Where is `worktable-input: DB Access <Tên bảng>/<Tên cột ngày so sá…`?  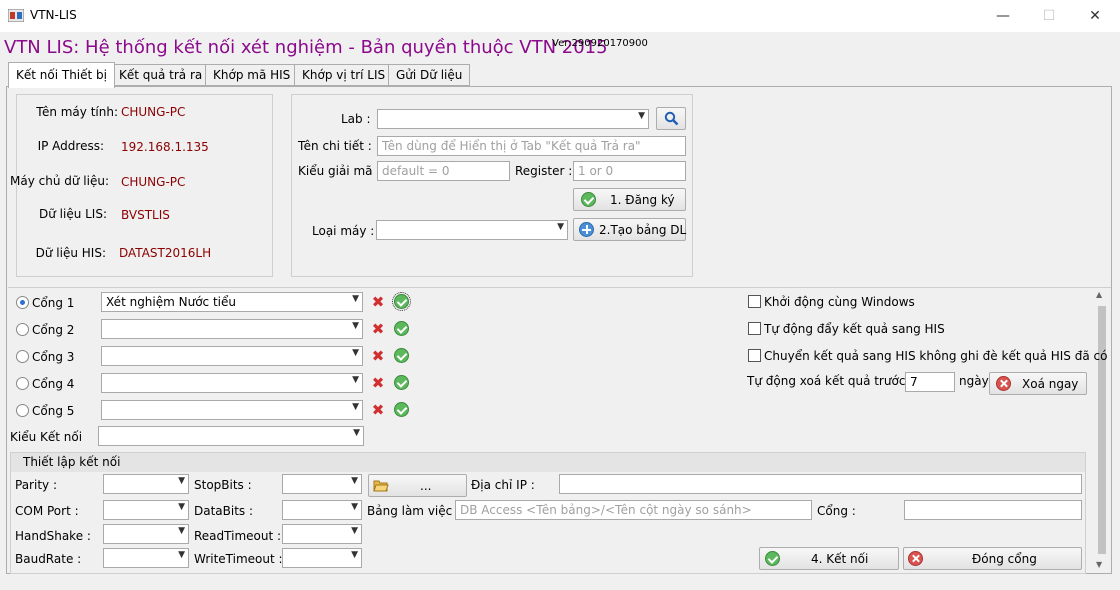 worktable-input: DB Access <Tên bảng>/<Tên cột ngày so sá… is located at coordinates (633, 510).